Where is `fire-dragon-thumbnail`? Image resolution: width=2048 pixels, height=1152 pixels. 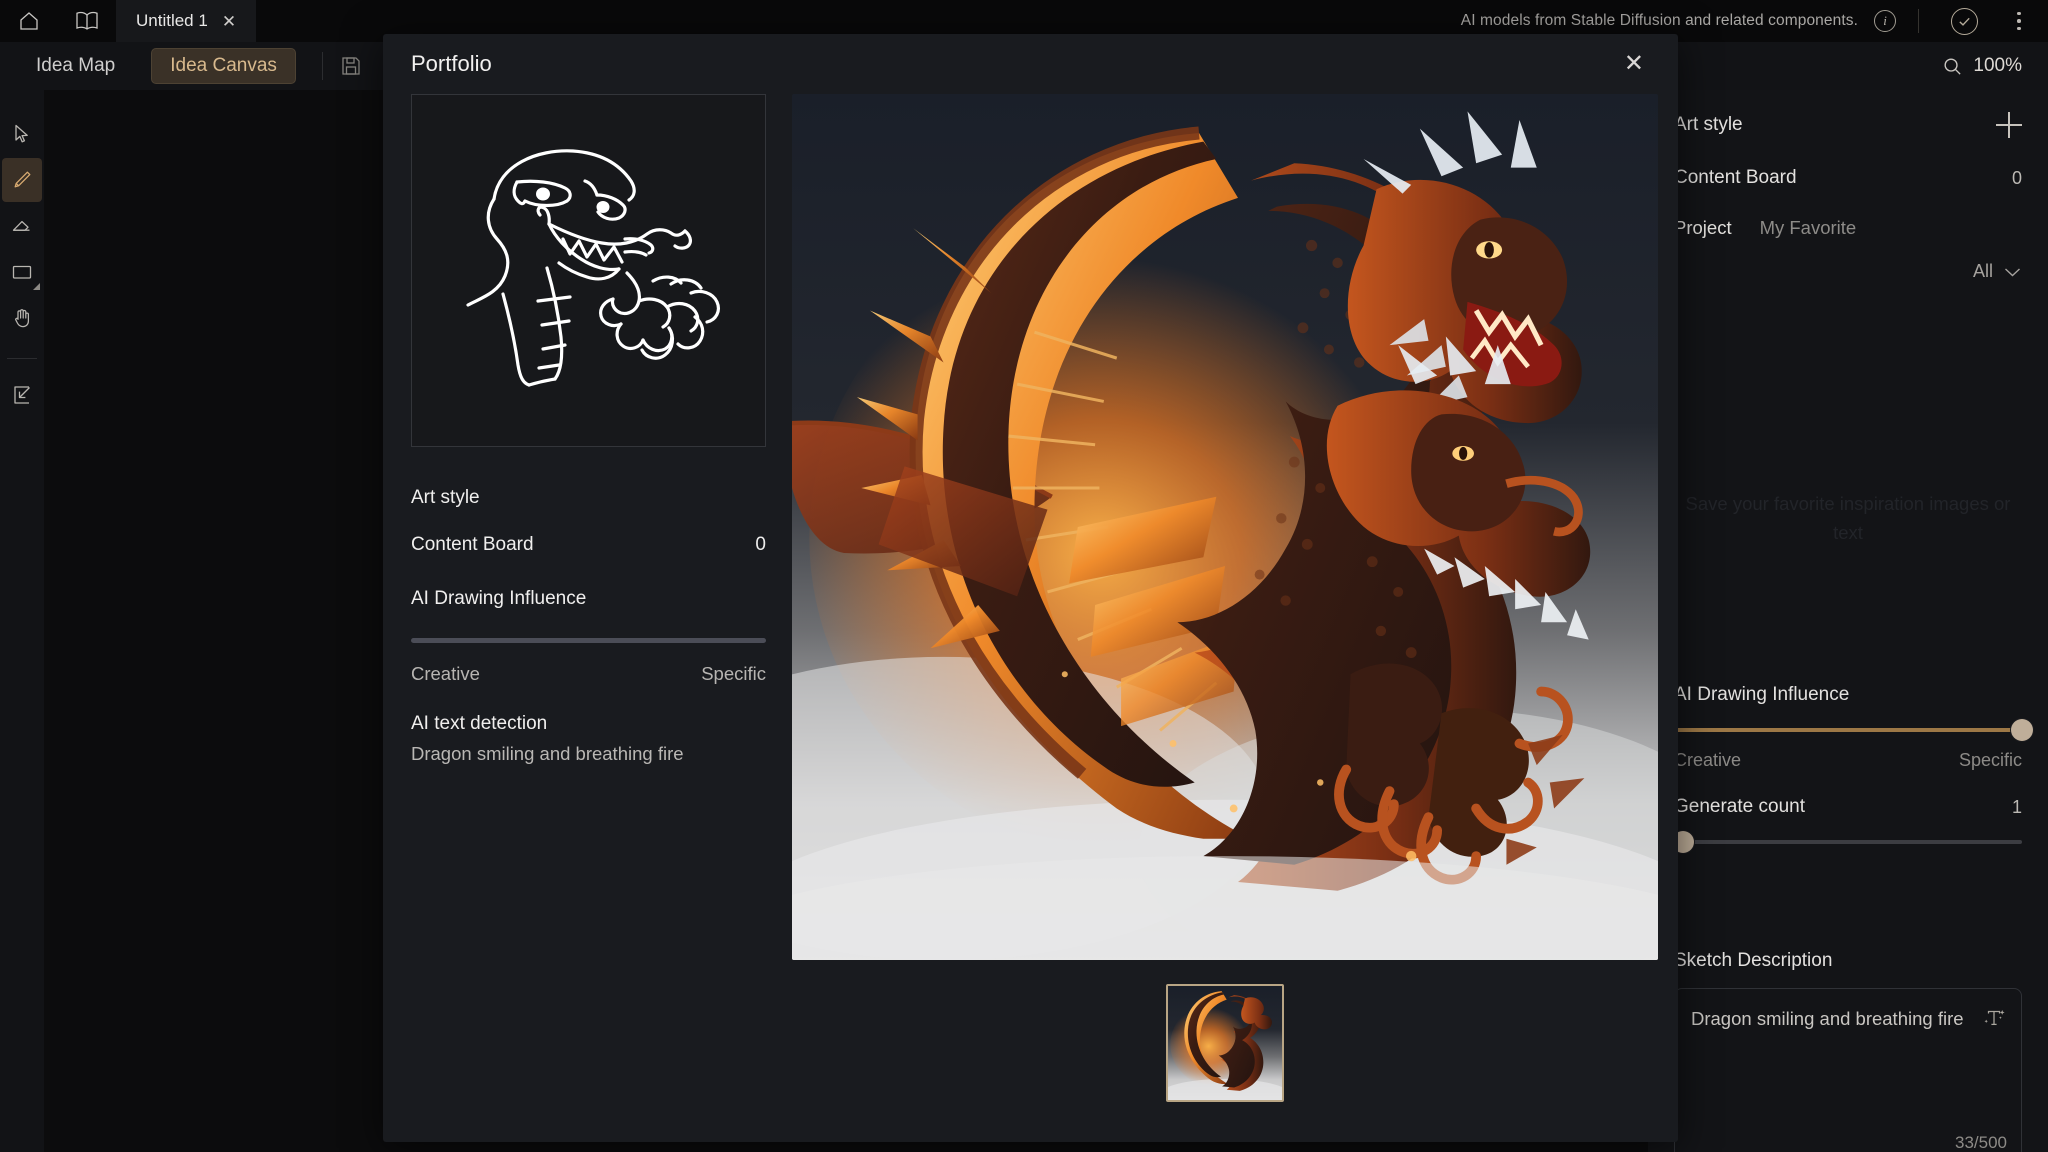 fire-dragon-thumbnail is located at coordinates (1225, 1043).